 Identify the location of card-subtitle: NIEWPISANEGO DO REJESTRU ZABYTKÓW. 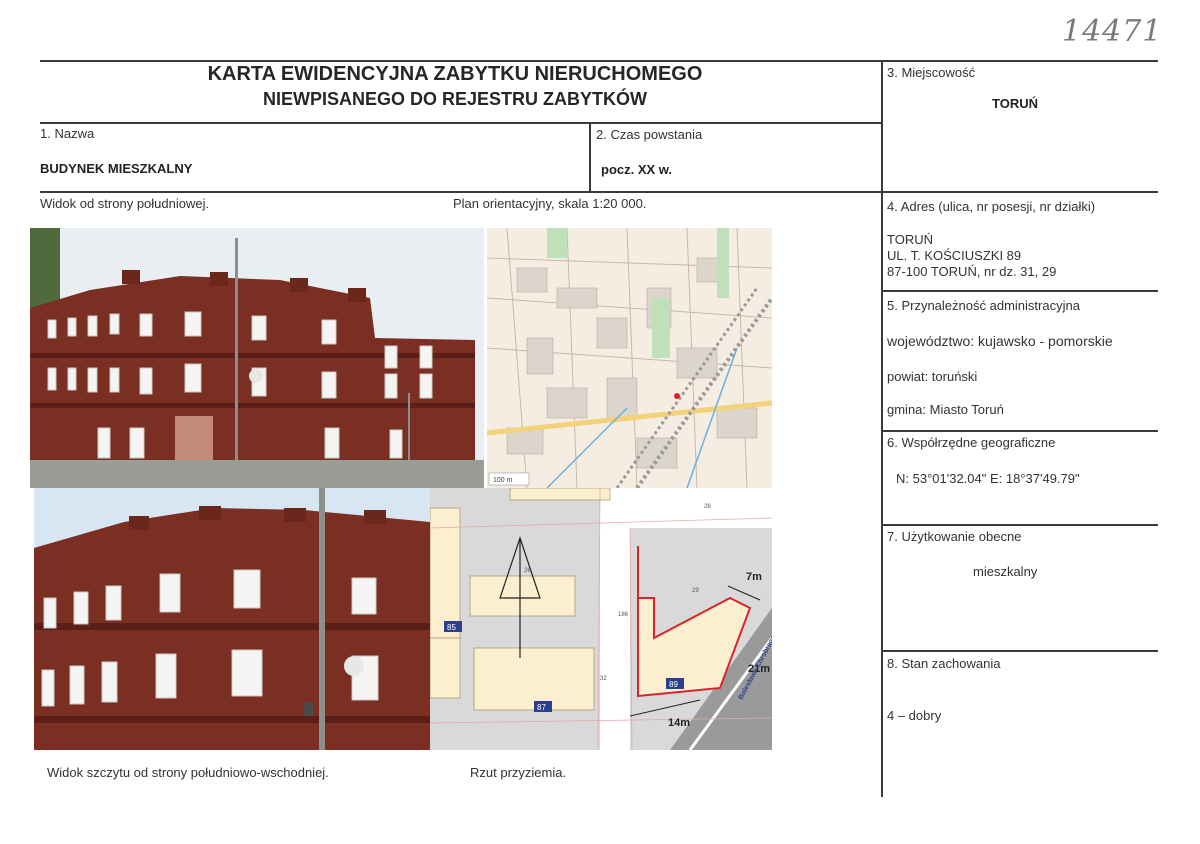
(455, 99).